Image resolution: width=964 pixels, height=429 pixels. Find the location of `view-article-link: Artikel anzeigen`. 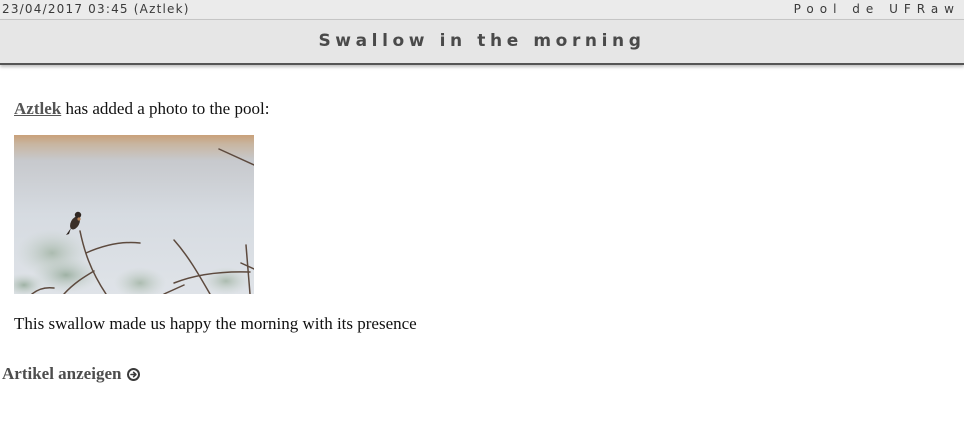

view-article-link: Artikel anzeigen is located at coordinates (71, 374).